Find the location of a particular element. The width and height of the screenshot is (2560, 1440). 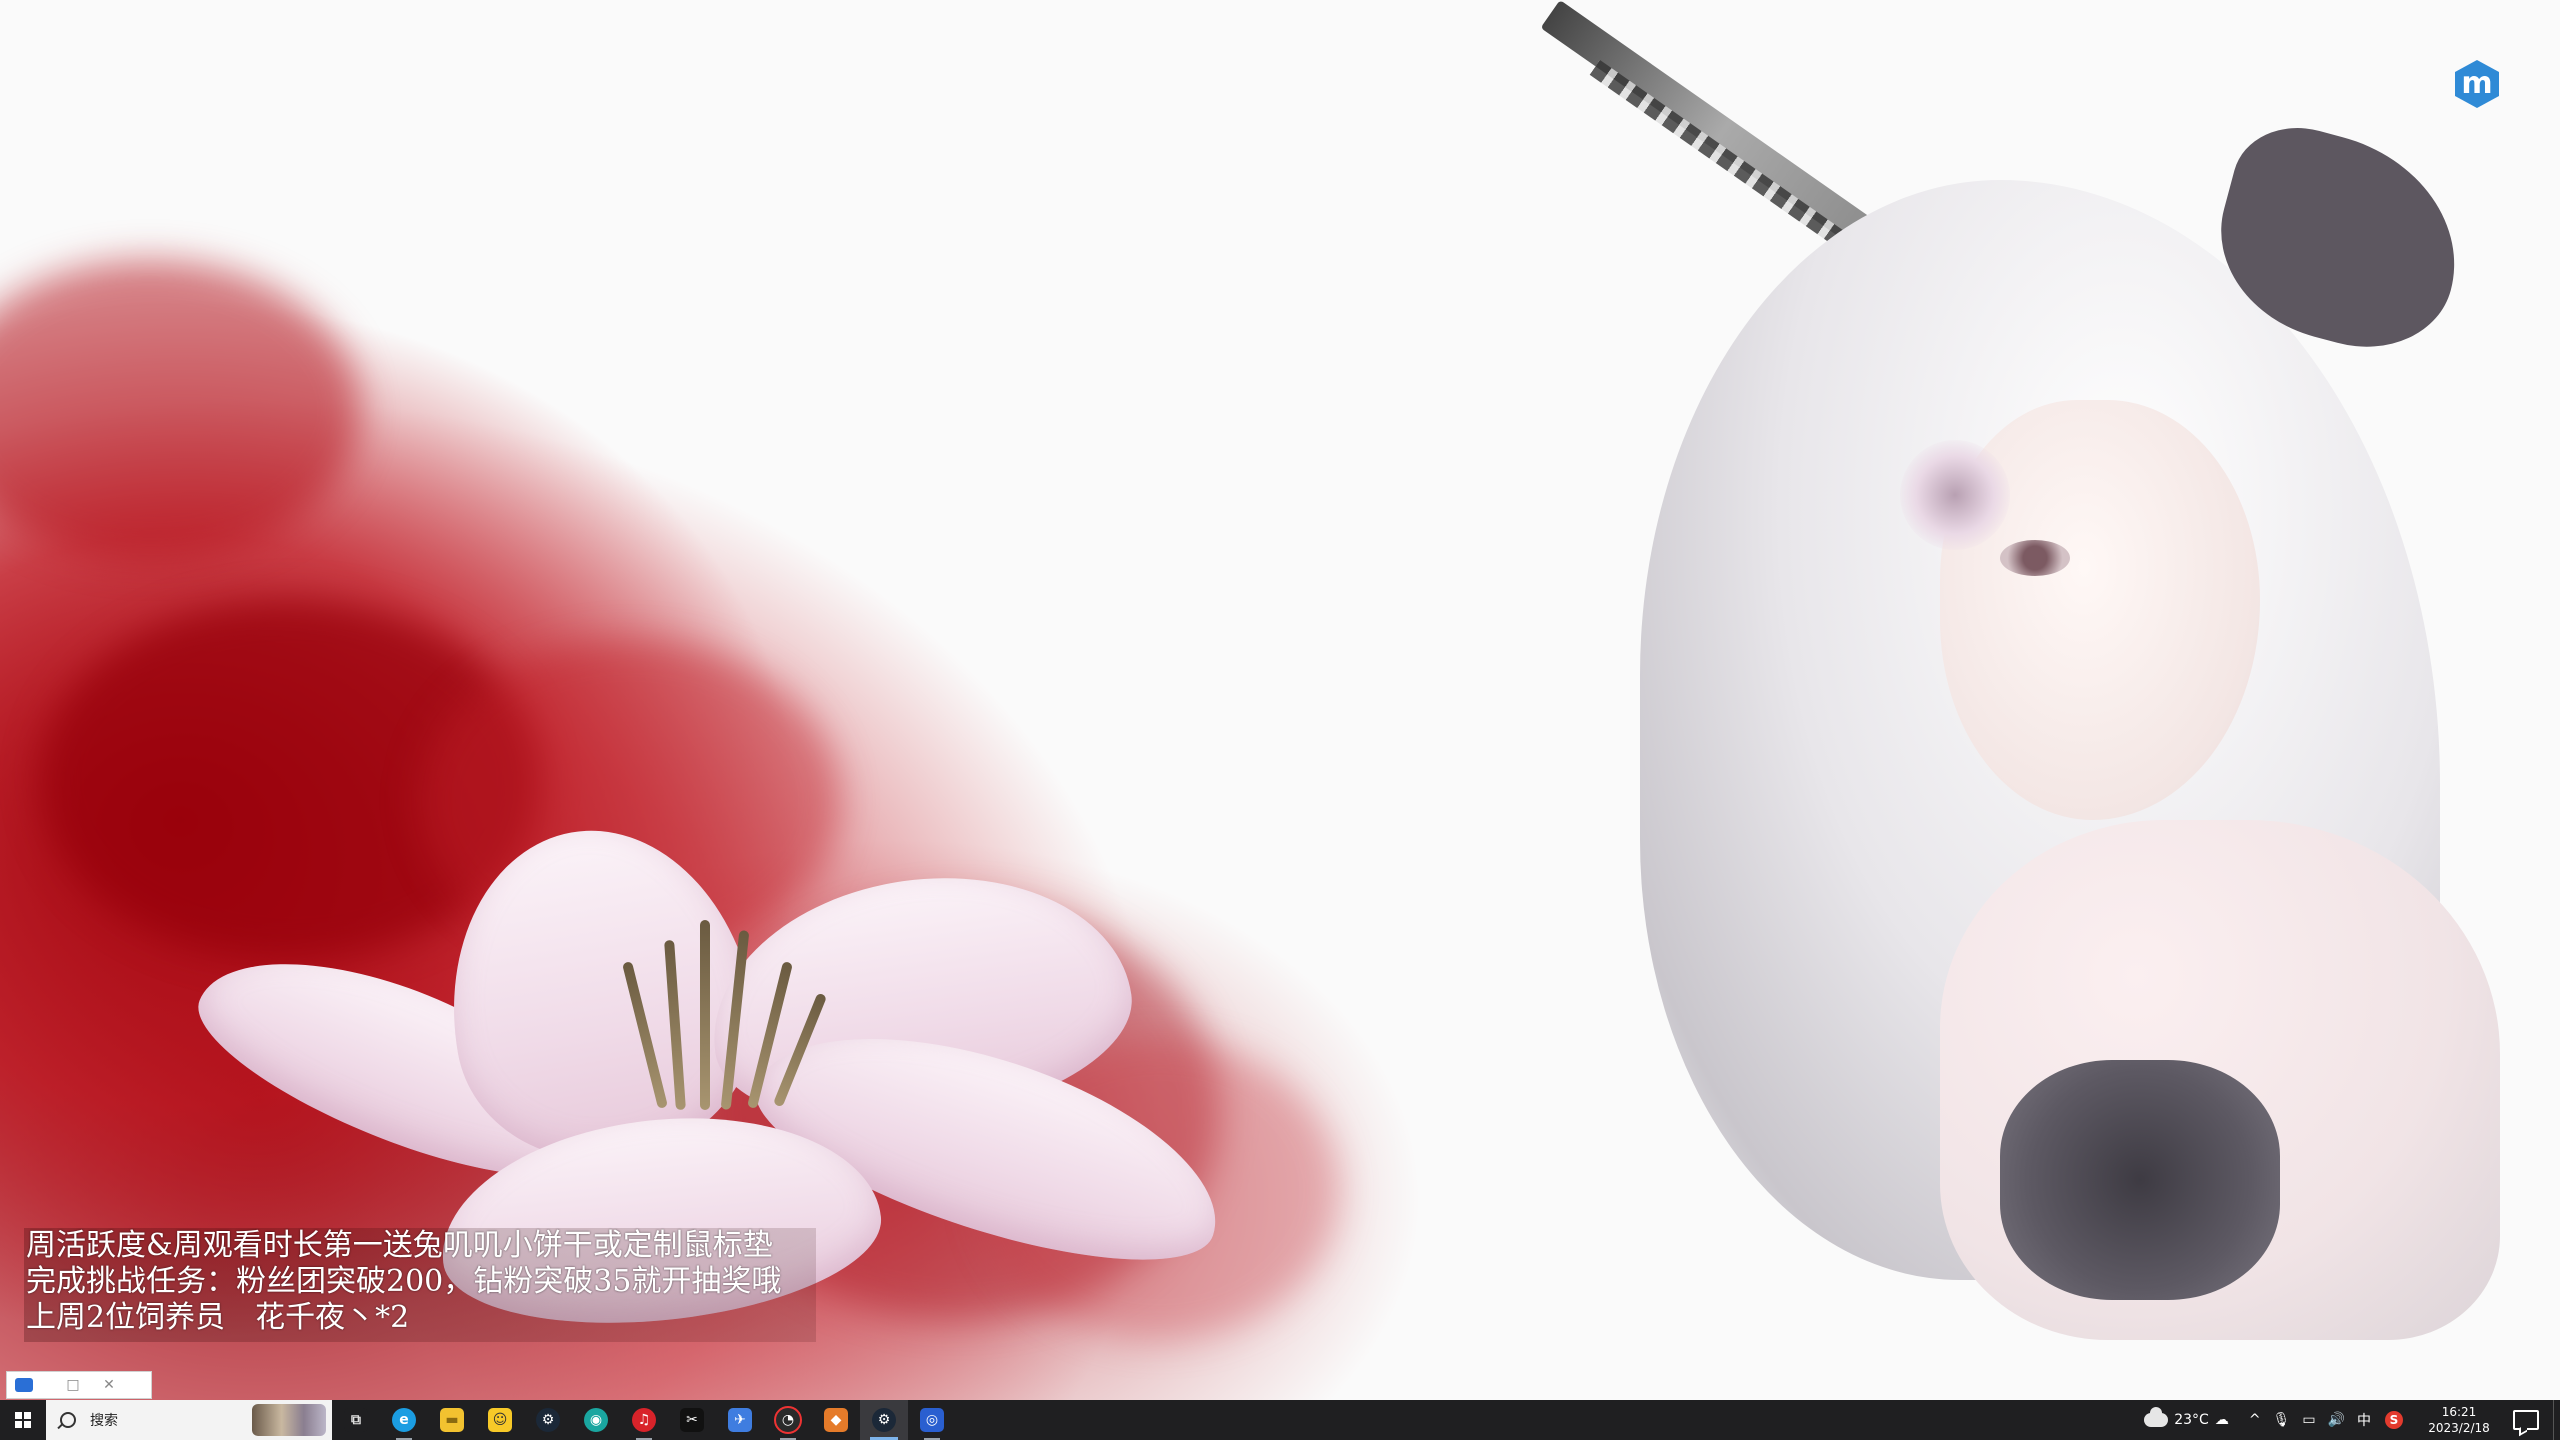

notification-center-icon is located at coordinates (2526, 1420).